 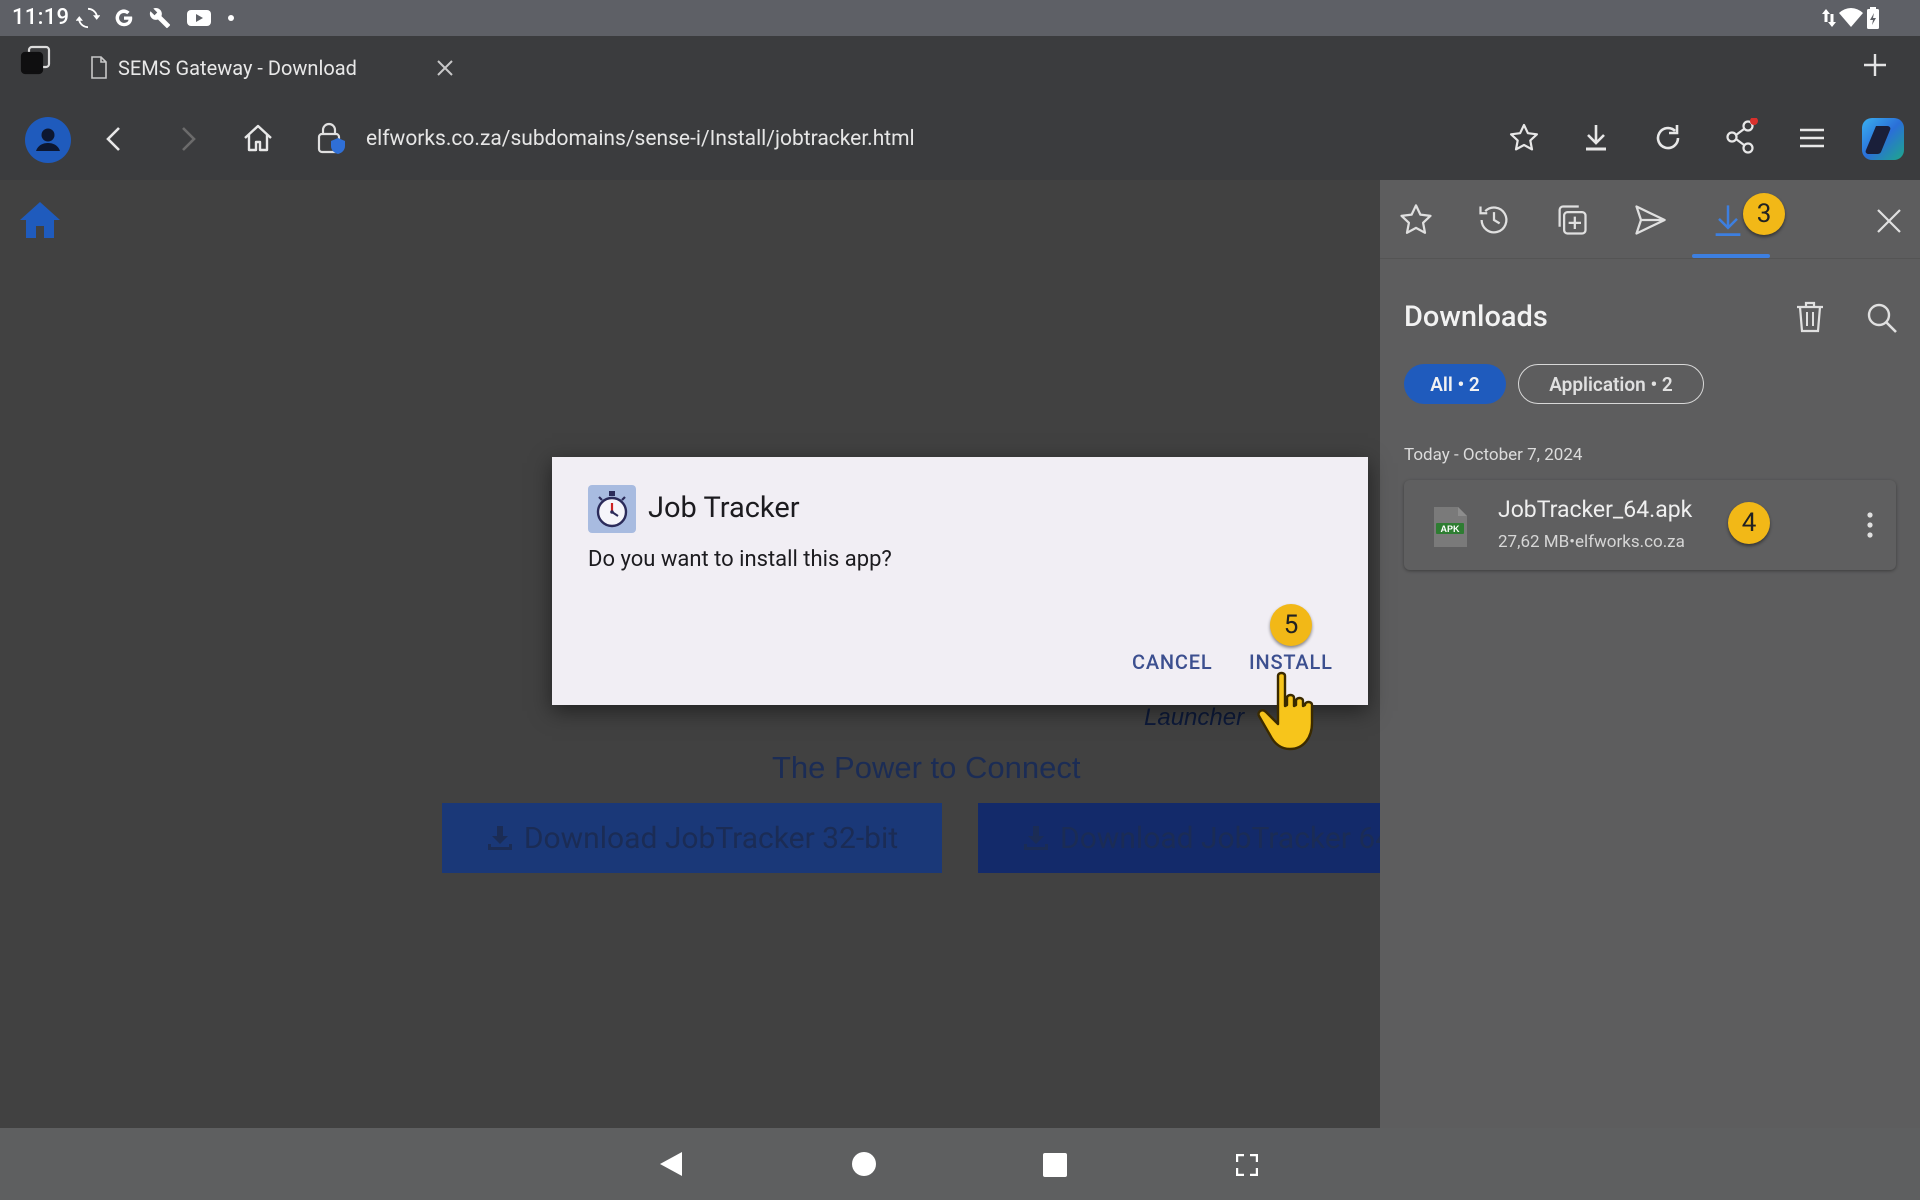 I want to click on apk-file-icon: APK, so click(x=1450, y=527).